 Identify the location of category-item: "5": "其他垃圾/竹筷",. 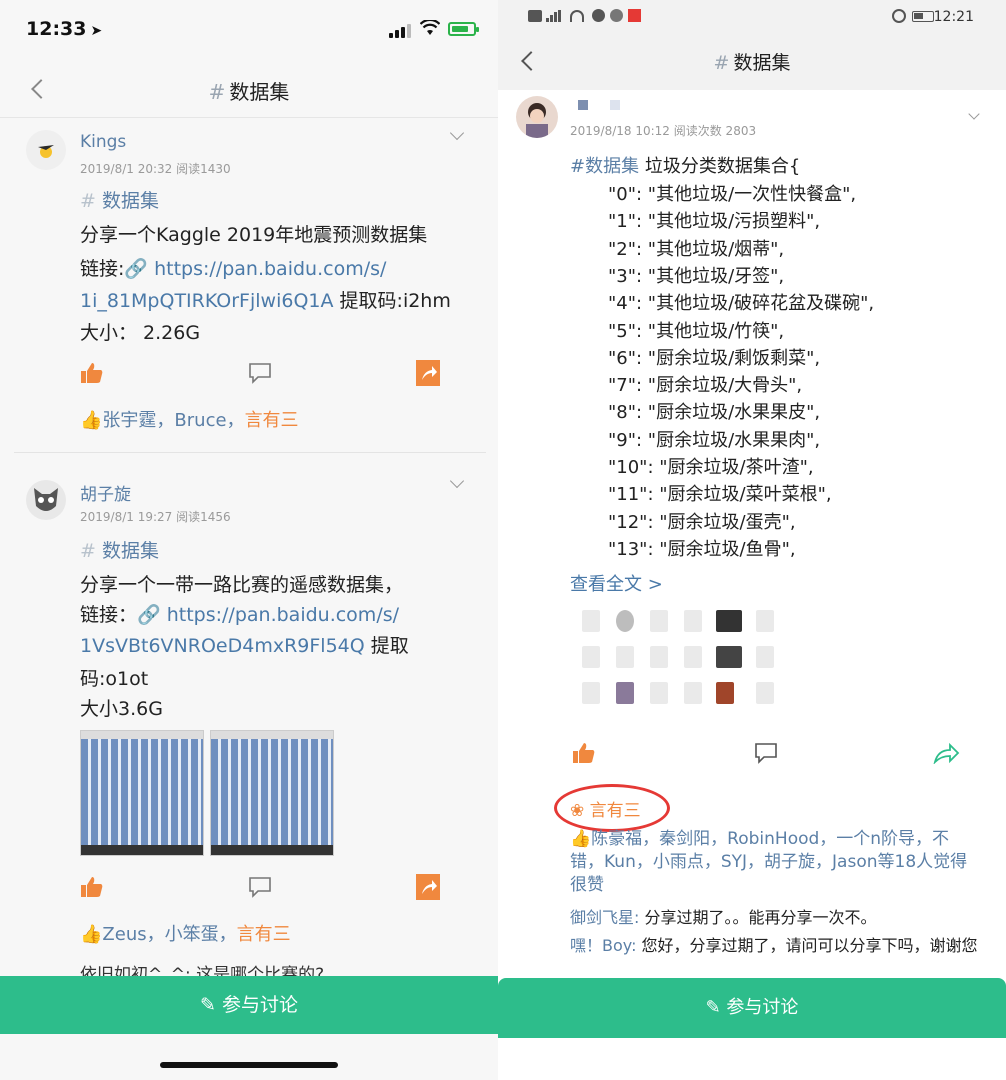
(696, 331).